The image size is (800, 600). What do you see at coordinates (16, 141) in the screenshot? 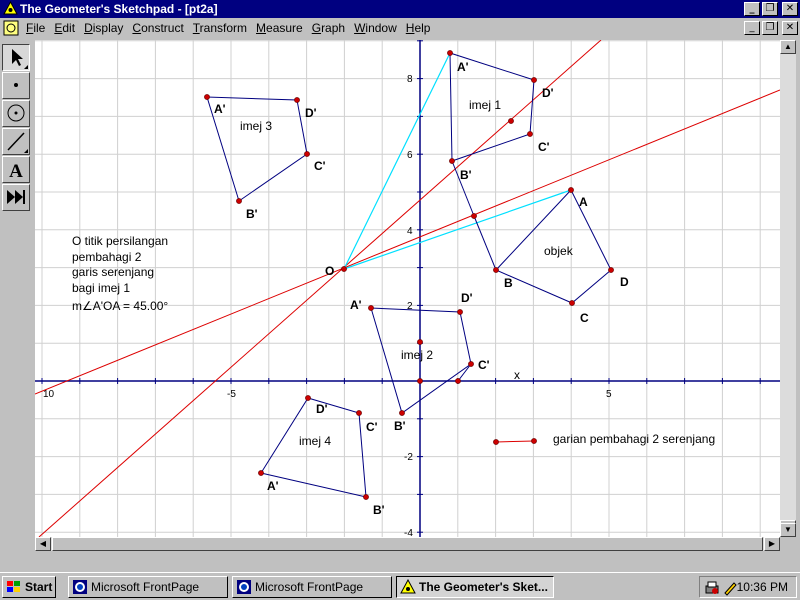
I see `straightedge-tool` at bounding box center [16, 141].